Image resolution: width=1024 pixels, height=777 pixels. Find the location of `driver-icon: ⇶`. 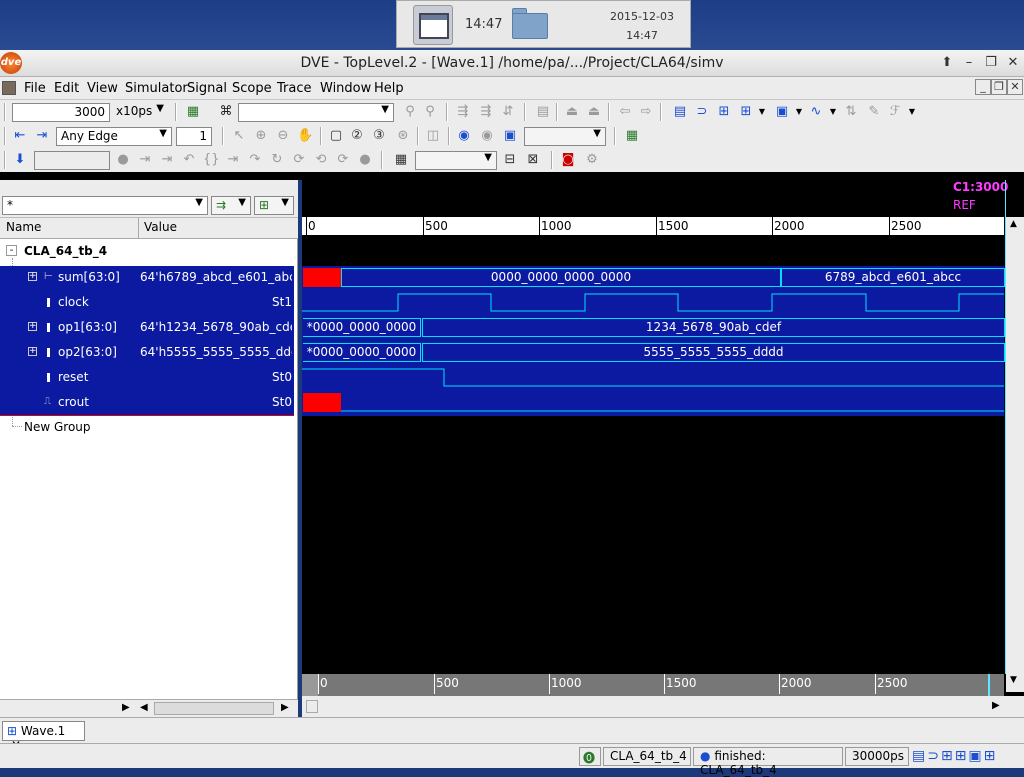

driver-icon: ⇶ is located at coordinates (486, 112).